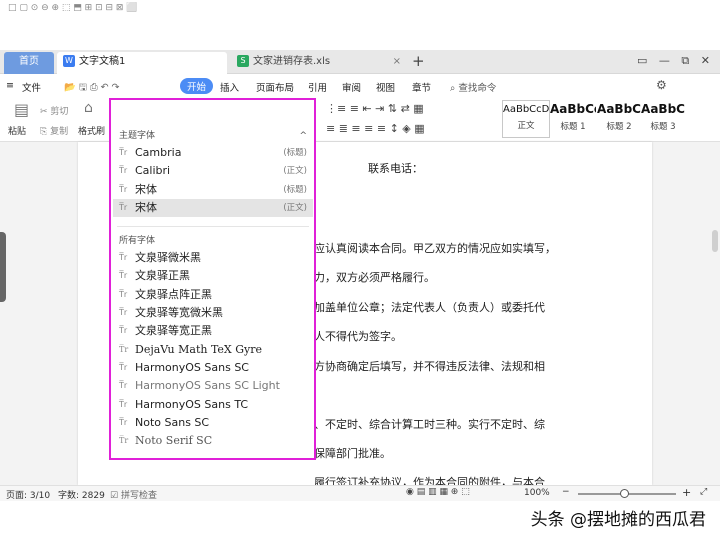 This screenshot has width=720, height=539. What do you see at coordinates (69, 61) in the screenshot?
I see `writer-icon: W` at bounding box center [69, 61].